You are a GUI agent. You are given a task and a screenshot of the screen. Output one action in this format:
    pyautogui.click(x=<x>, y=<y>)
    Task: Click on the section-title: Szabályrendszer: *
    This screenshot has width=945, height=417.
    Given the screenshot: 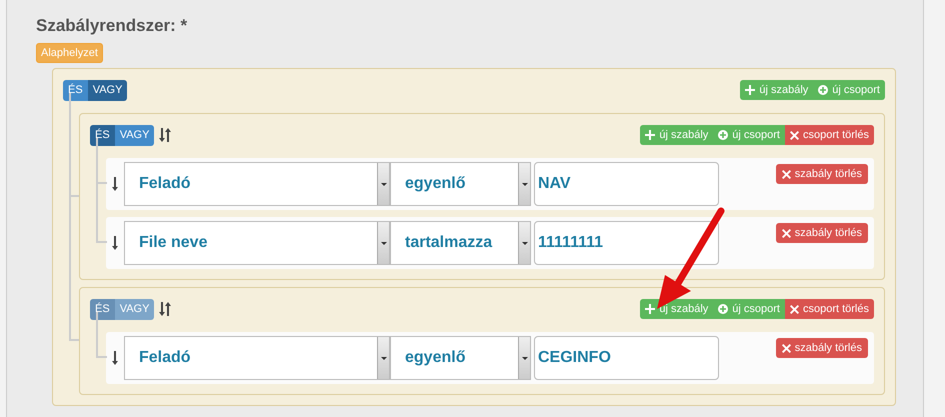 What is the action you would take?
    pyautogui.click(x=112, y=26)
    